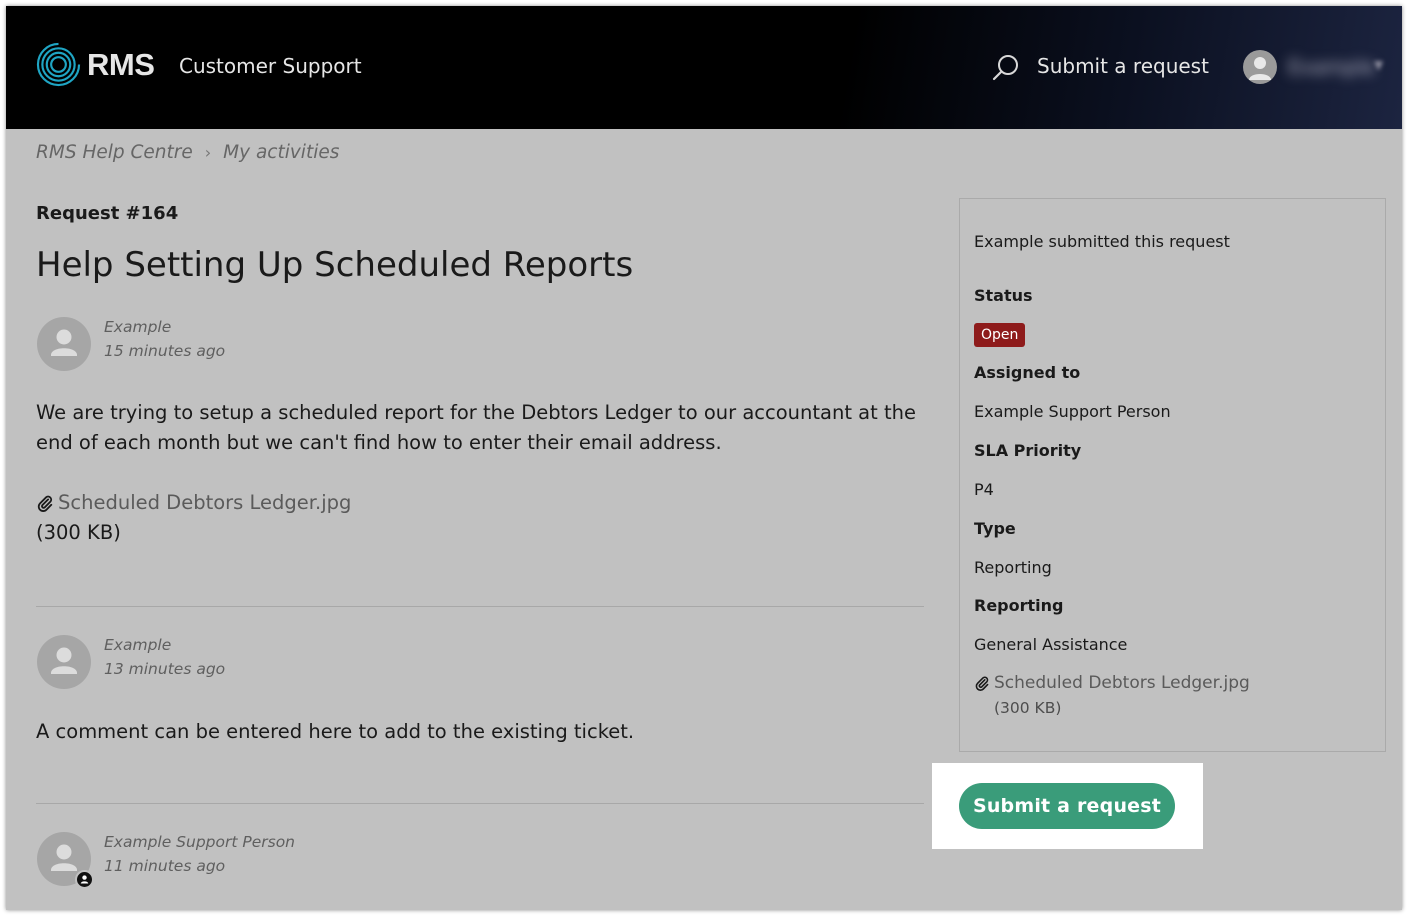 This screenshot has height=916, width=1409. What do you see at coordinates (995, 528) in the screenshot?
I see `type-label: Type` at bounding box center [995, 528].